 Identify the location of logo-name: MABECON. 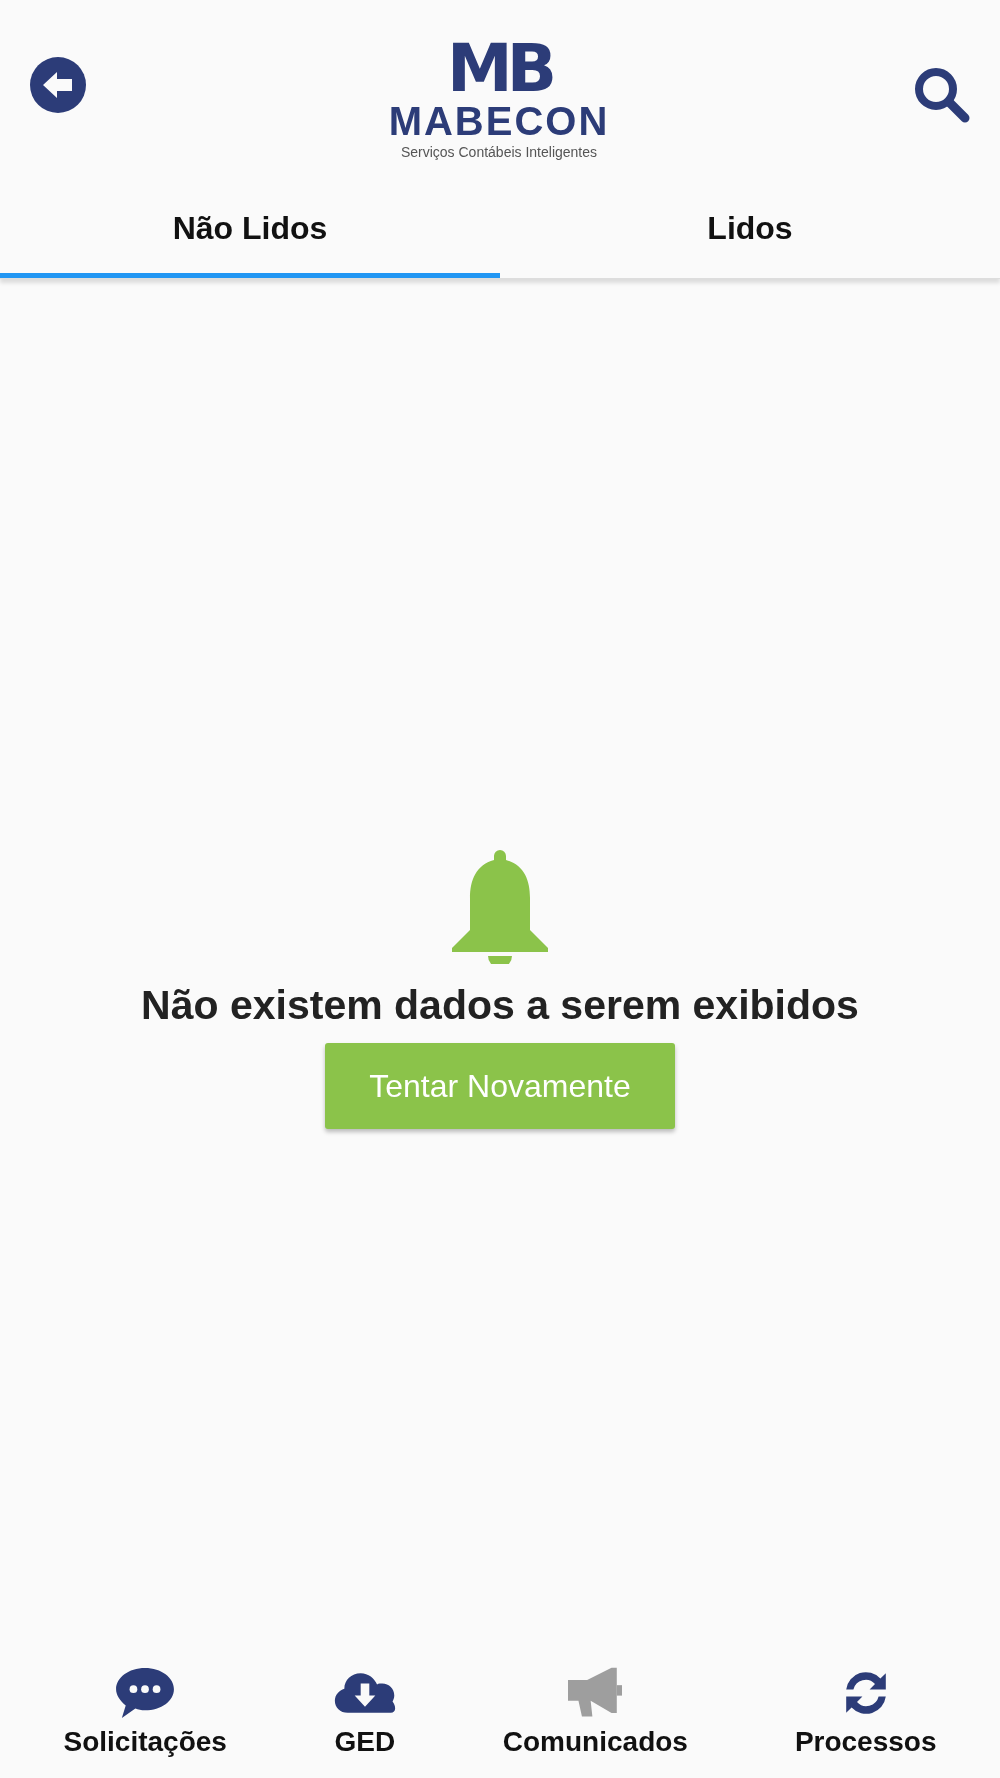
(499, 121).